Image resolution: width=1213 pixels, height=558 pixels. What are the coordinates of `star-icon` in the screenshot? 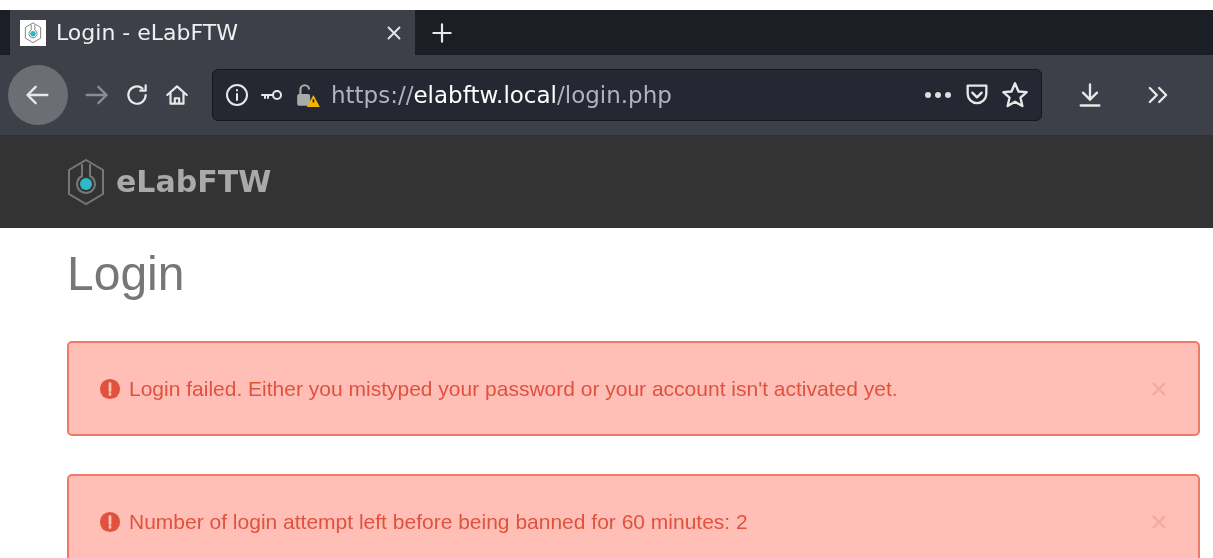 It's located at (1015, 95).